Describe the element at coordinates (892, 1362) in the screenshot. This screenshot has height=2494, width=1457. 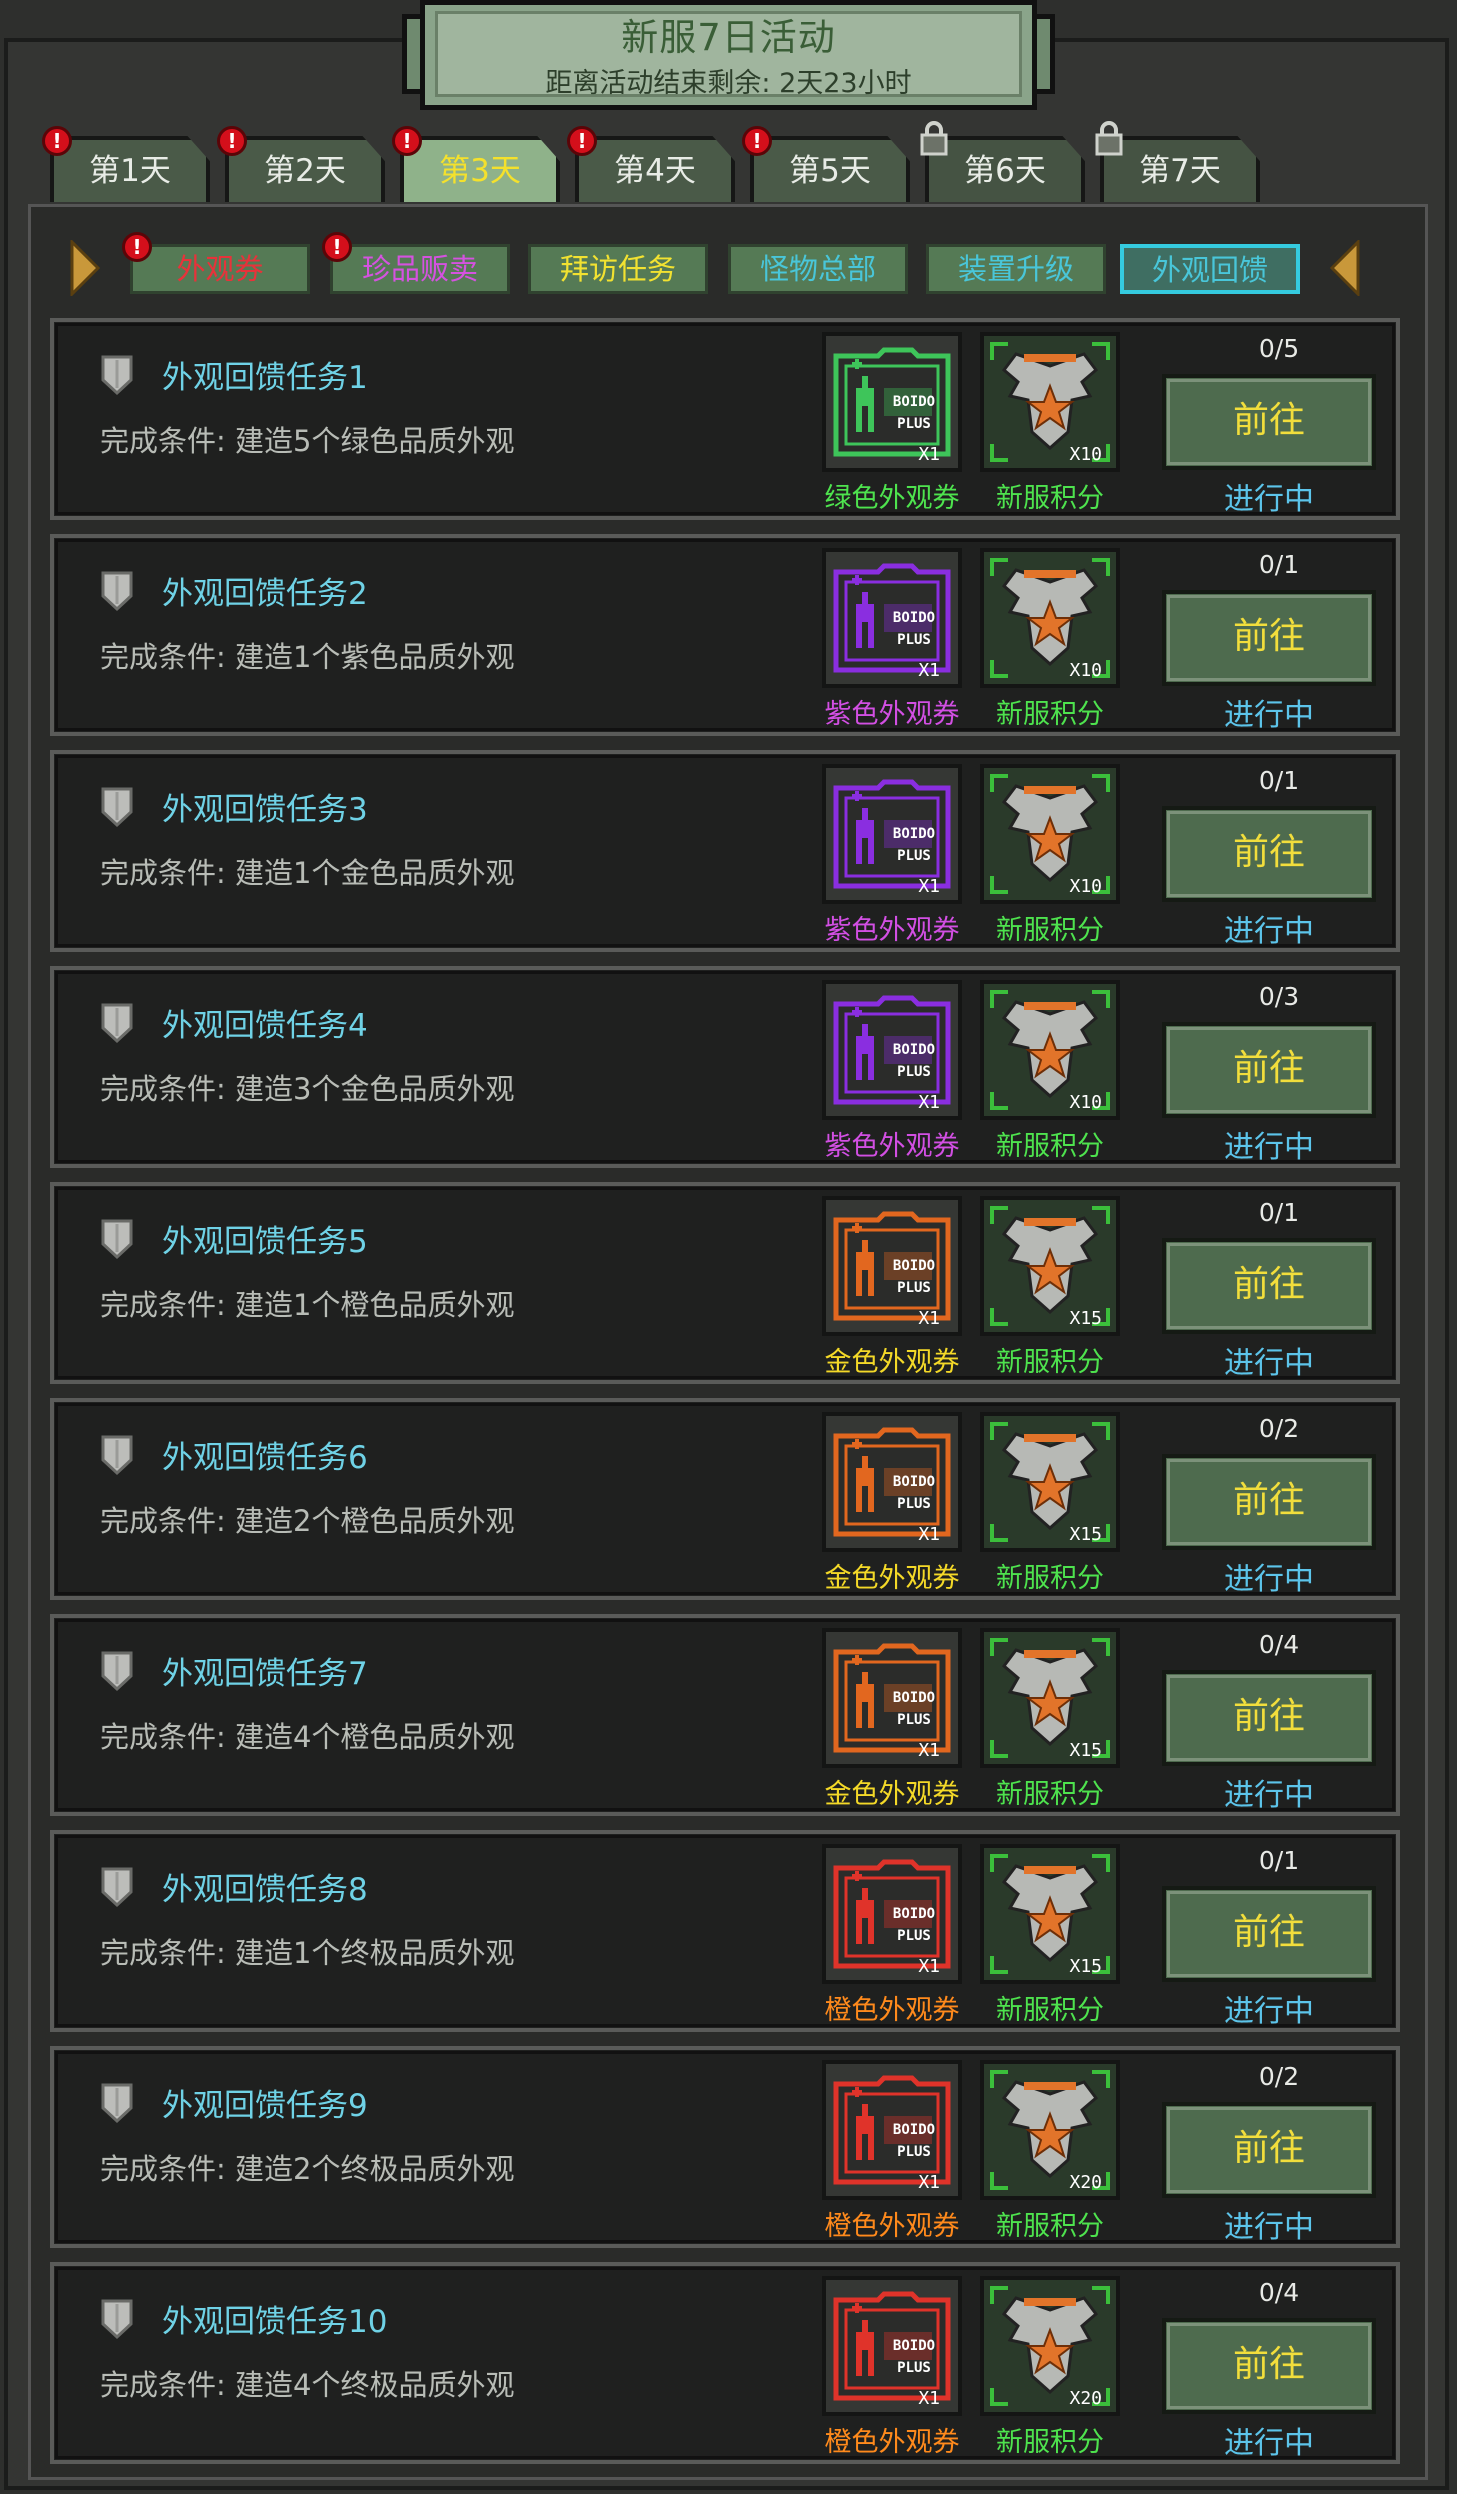
I see `reward-ticket-label: 金色外观券` at that location.